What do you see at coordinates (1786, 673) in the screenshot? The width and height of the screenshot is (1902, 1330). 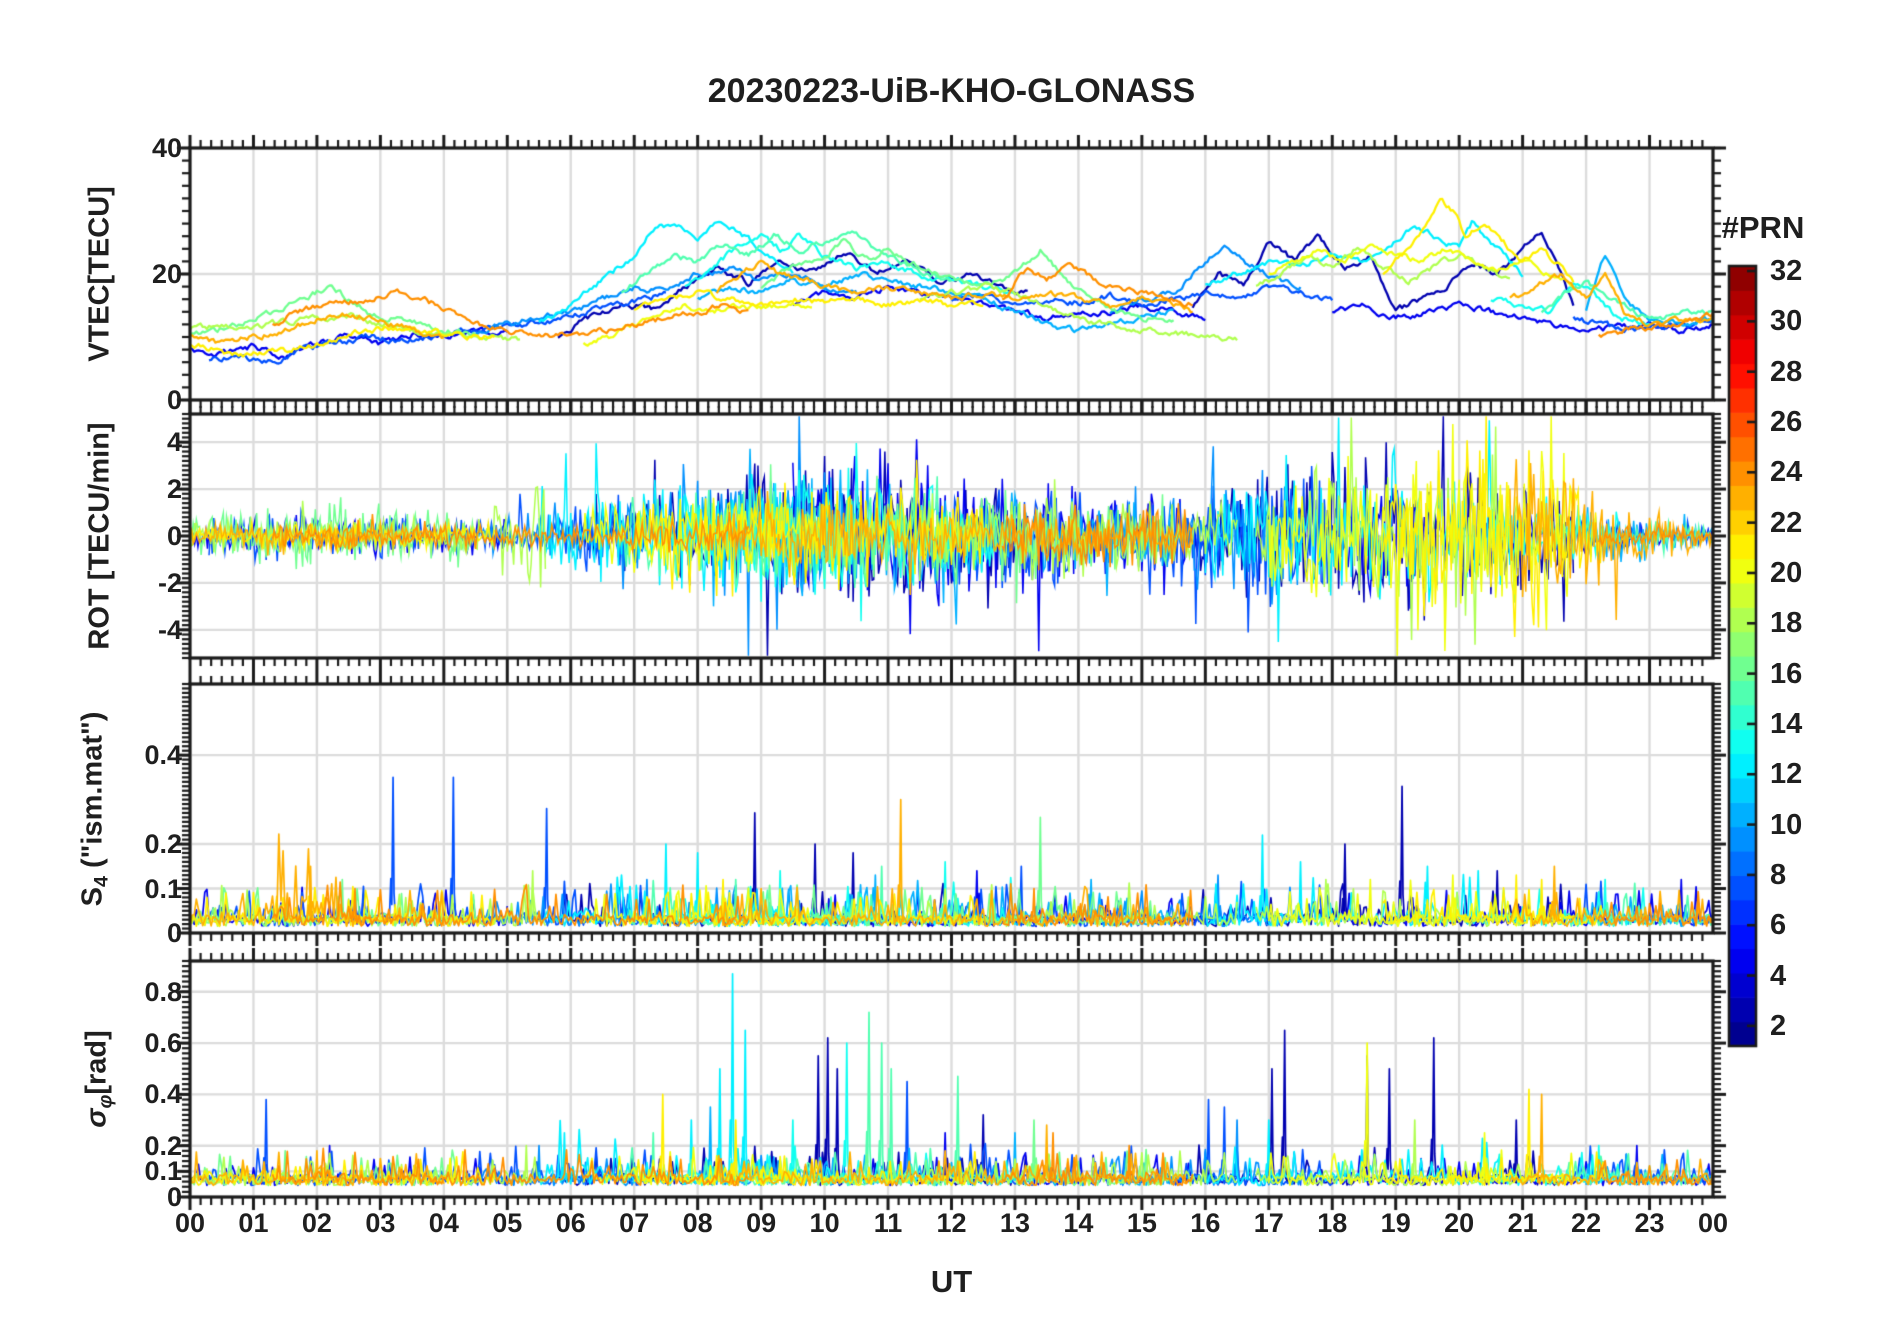 I see `colorbar-tick-label: 16` at bounding box center [1786, 673].